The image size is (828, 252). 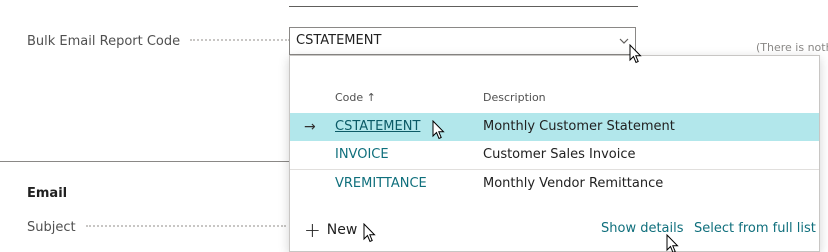 I want to click on section-divider, so click(x=144, y=161).